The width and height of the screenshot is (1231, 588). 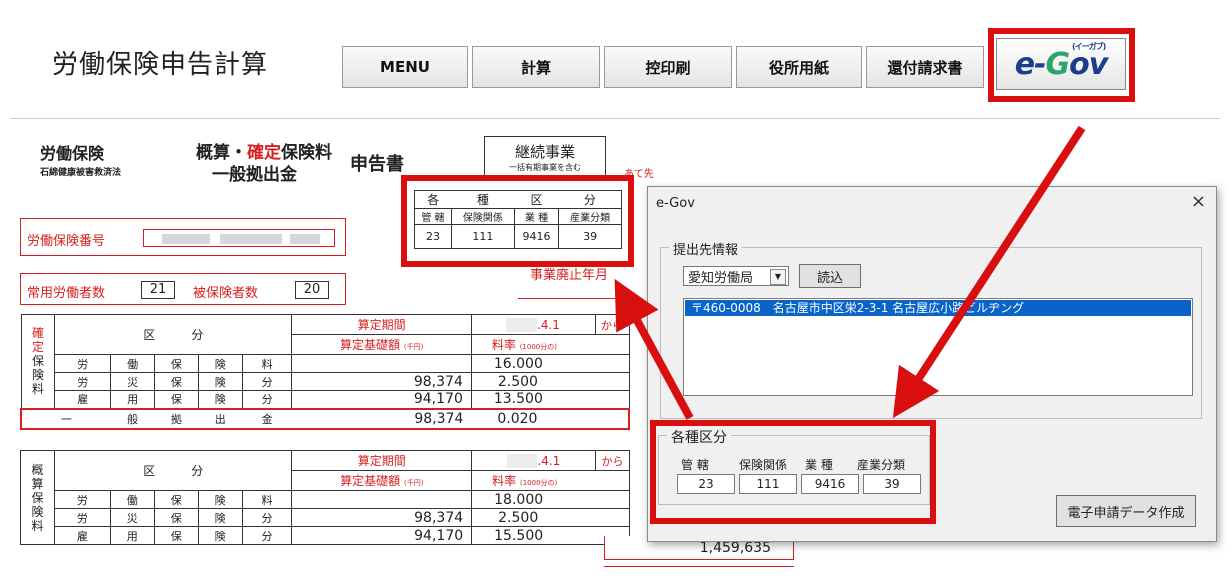 I want to click on arrow-to-dialog, so click(x=989, y=272).